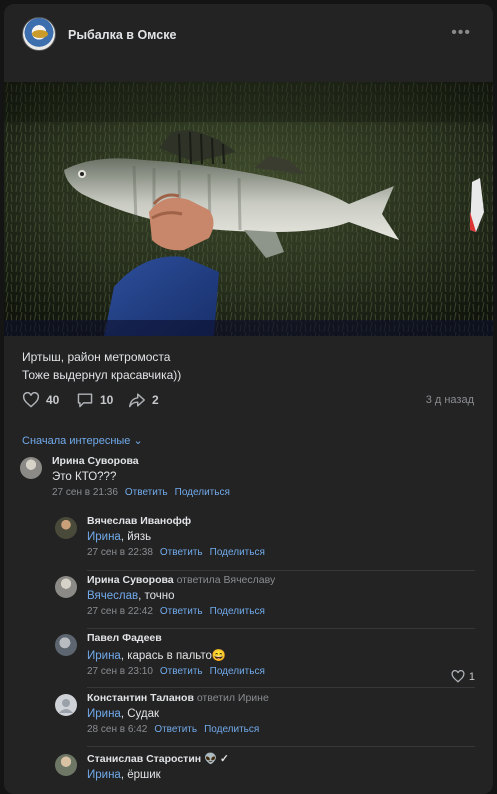 The width and height of the screenshot is (497, 794). I want to click on sort-label: Сначала интересные, so click(76, 441).